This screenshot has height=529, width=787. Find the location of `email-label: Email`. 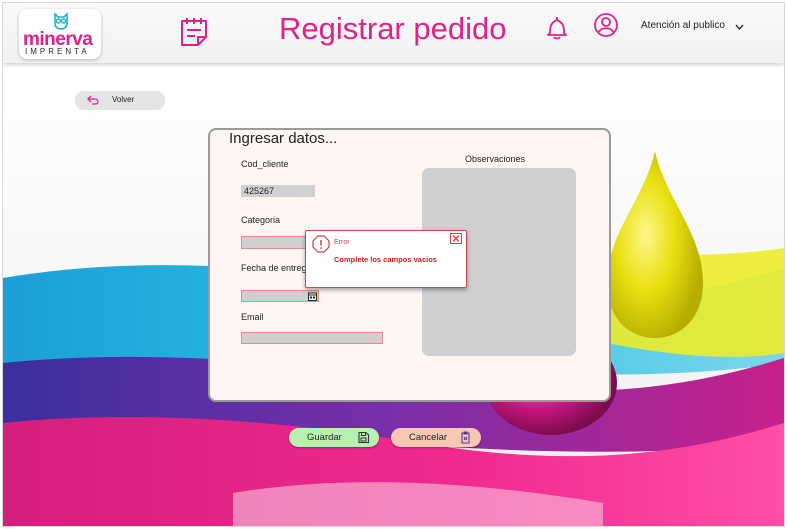

email-label: Email is located at coordinates (252, 317).